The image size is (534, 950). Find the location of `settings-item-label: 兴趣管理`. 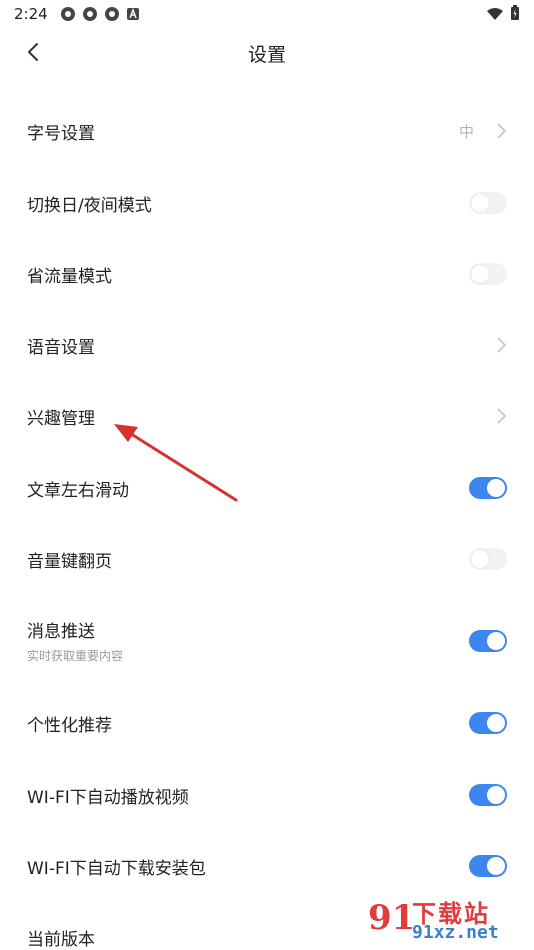

settings-item-label: 兴趣管理 is located at coordinates (61, 419).